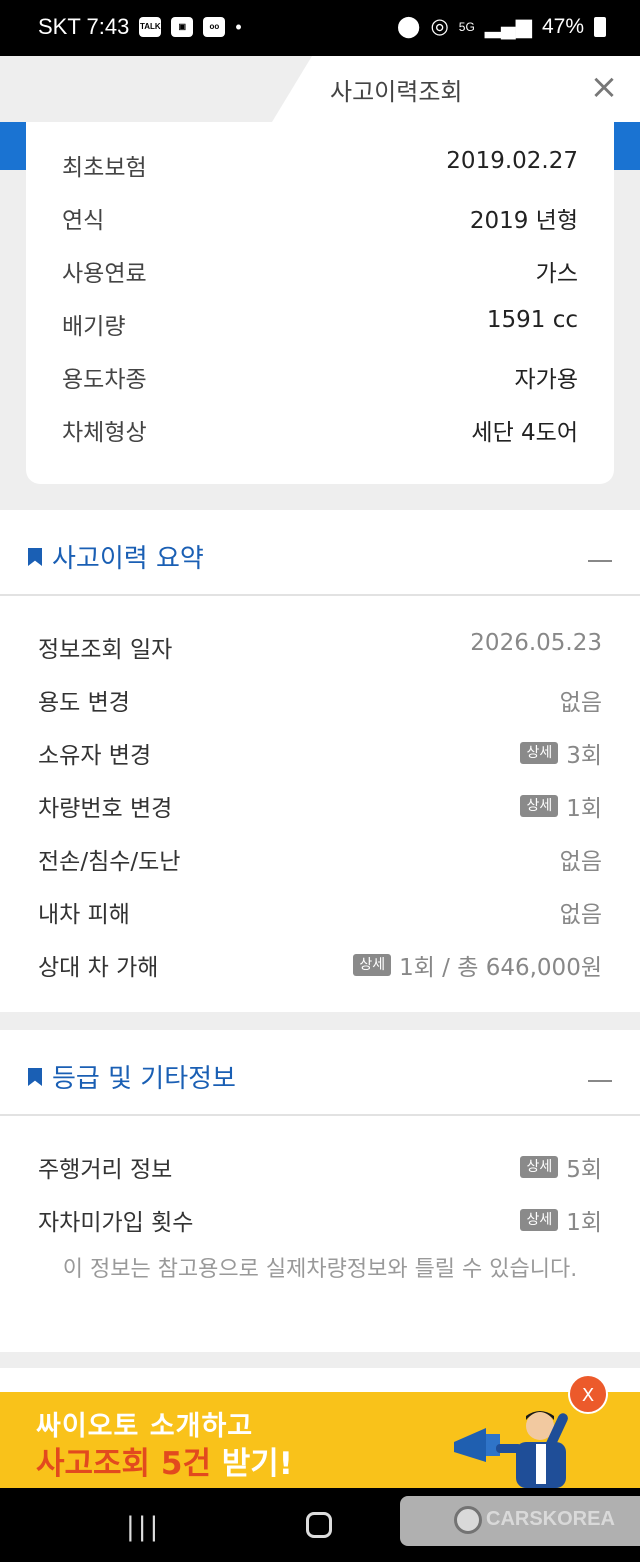 Image resolution: width=640 pixels, height=1562 pixels. I want to click on kakaotalk-icon: TALK, so click(150, 27).